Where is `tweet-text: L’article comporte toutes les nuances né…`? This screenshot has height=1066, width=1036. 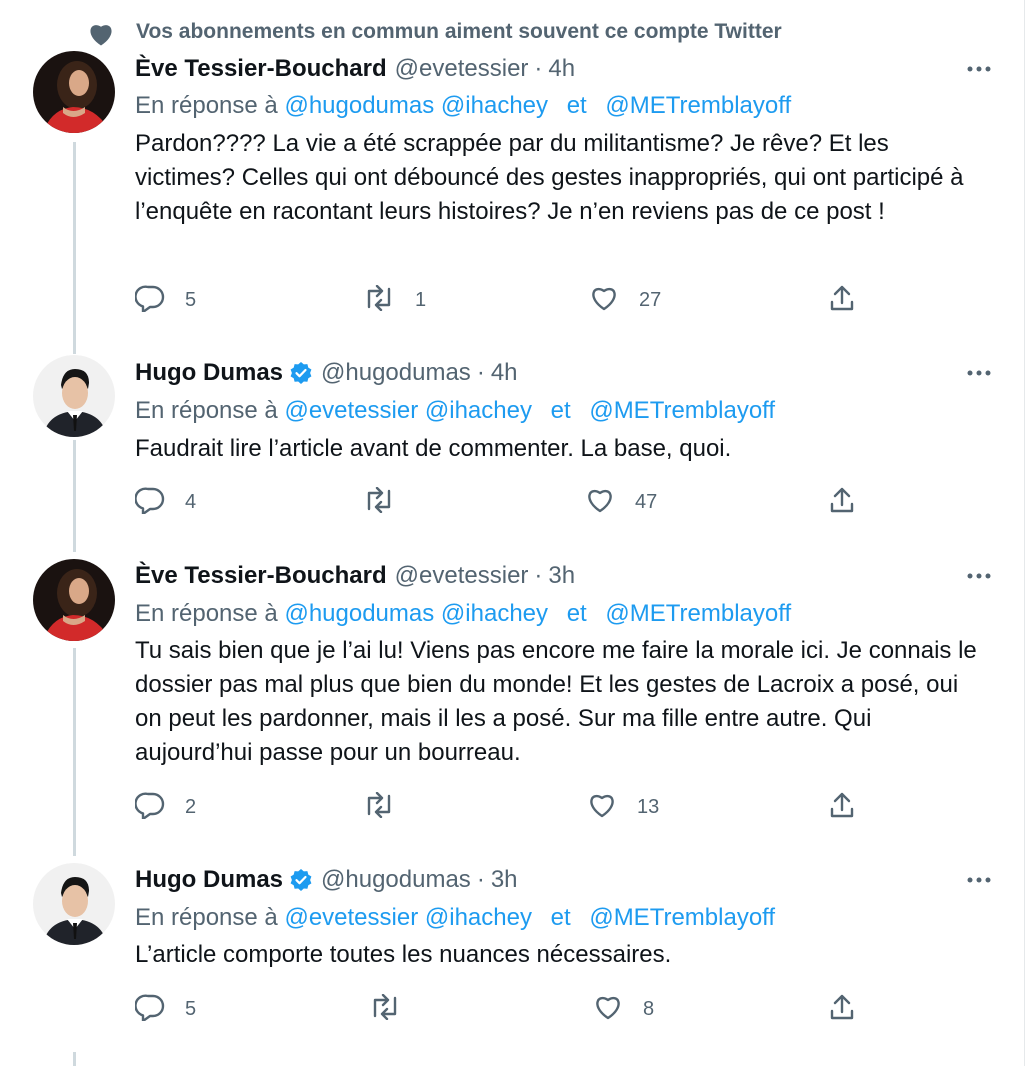 tweet-text: L’article comporte toutes les nuances né… is located at coordinates (403, 954).